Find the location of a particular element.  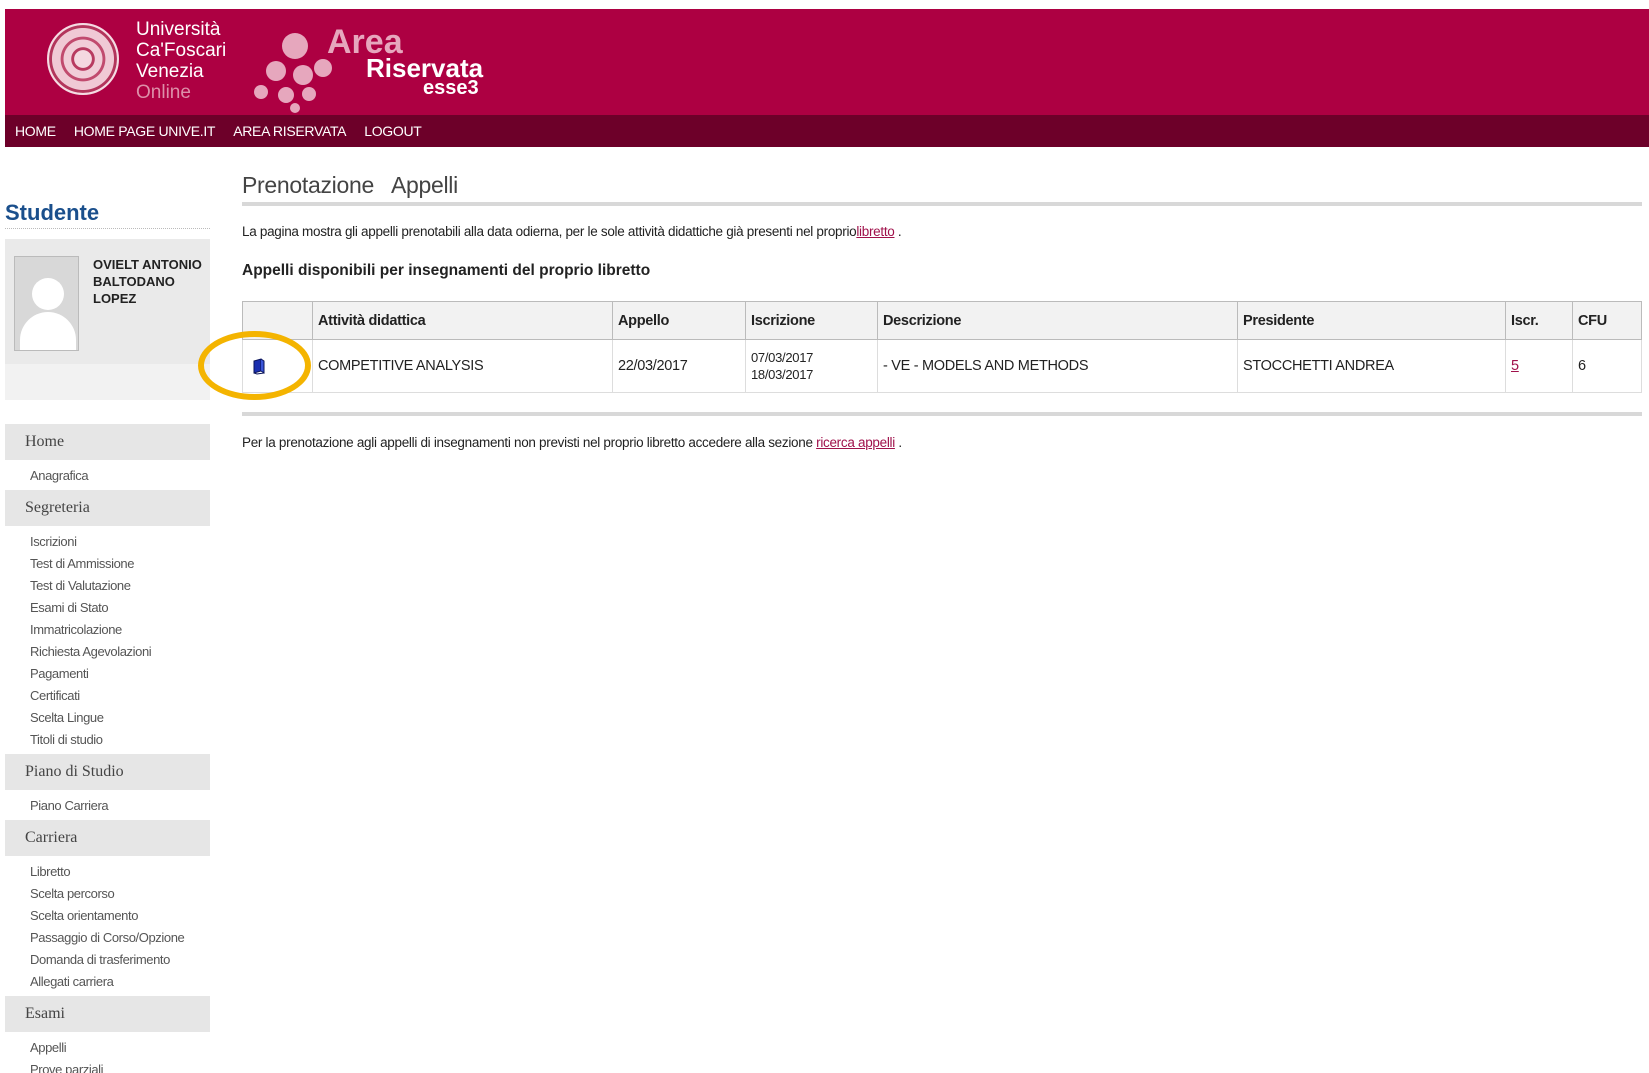

iscritti-link: 5 is located at coordinates (1515, 366).